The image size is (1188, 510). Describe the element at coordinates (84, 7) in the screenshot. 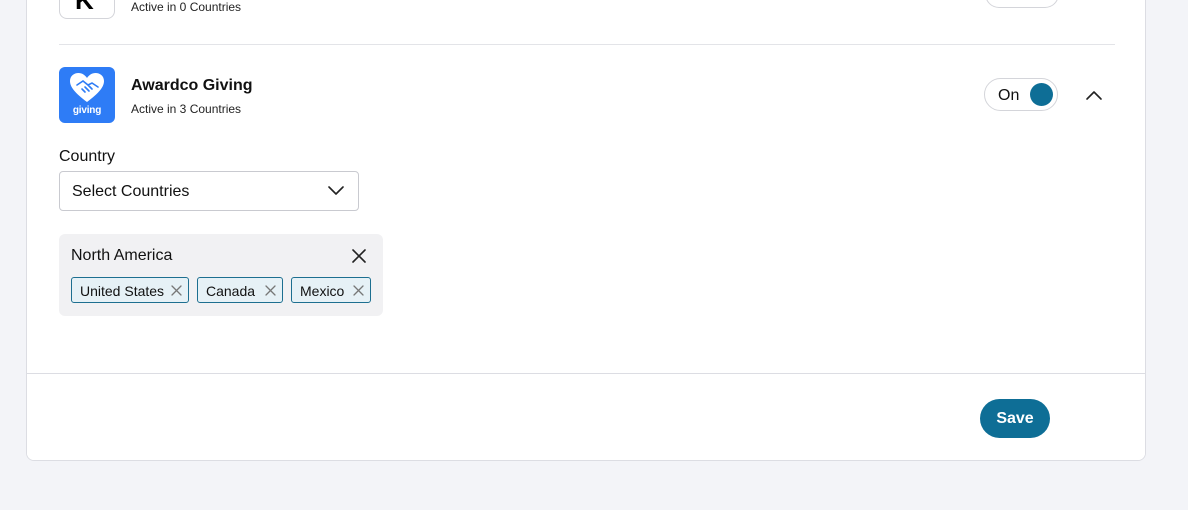

I see `previous-app-logo-letter: K` at that location.